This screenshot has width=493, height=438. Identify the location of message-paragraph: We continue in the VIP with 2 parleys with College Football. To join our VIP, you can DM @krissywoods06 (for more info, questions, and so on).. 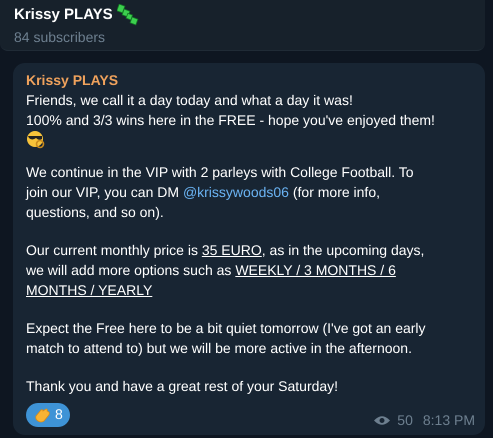
(220, 192).